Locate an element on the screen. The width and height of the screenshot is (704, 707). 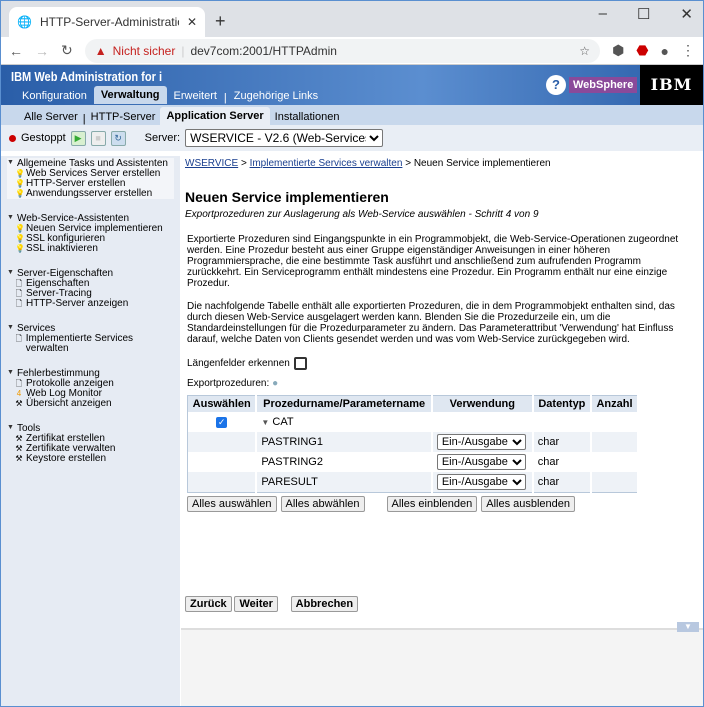
tab-konfiguration: Konfiguration is located at coordinates (54, 96).